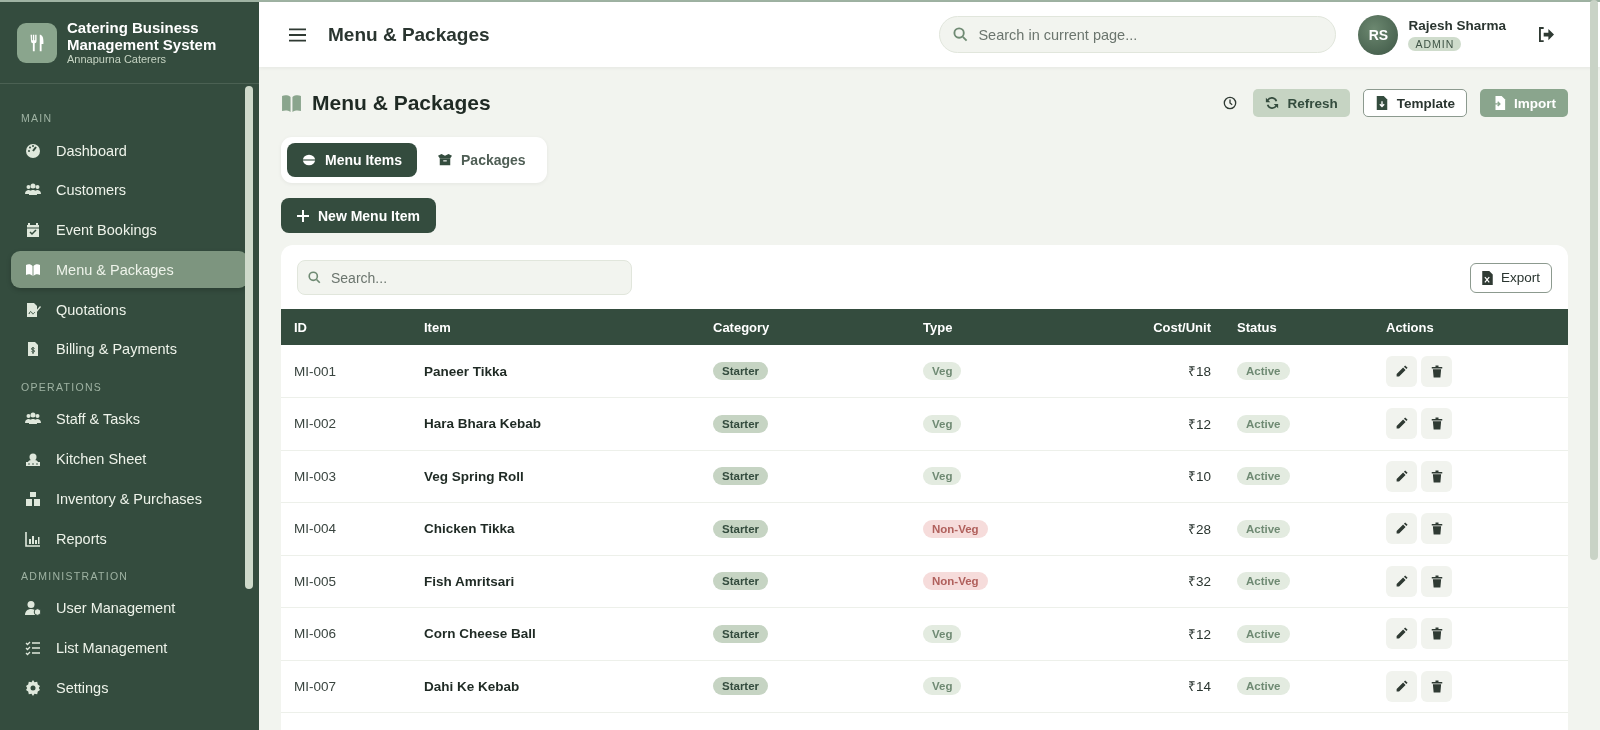 The height and width of the screenshot is (730, 1600). What do you see at coordinates (555, 327) in the screenshot?
I see `column-header: Item` at bounding box center [555, 327].